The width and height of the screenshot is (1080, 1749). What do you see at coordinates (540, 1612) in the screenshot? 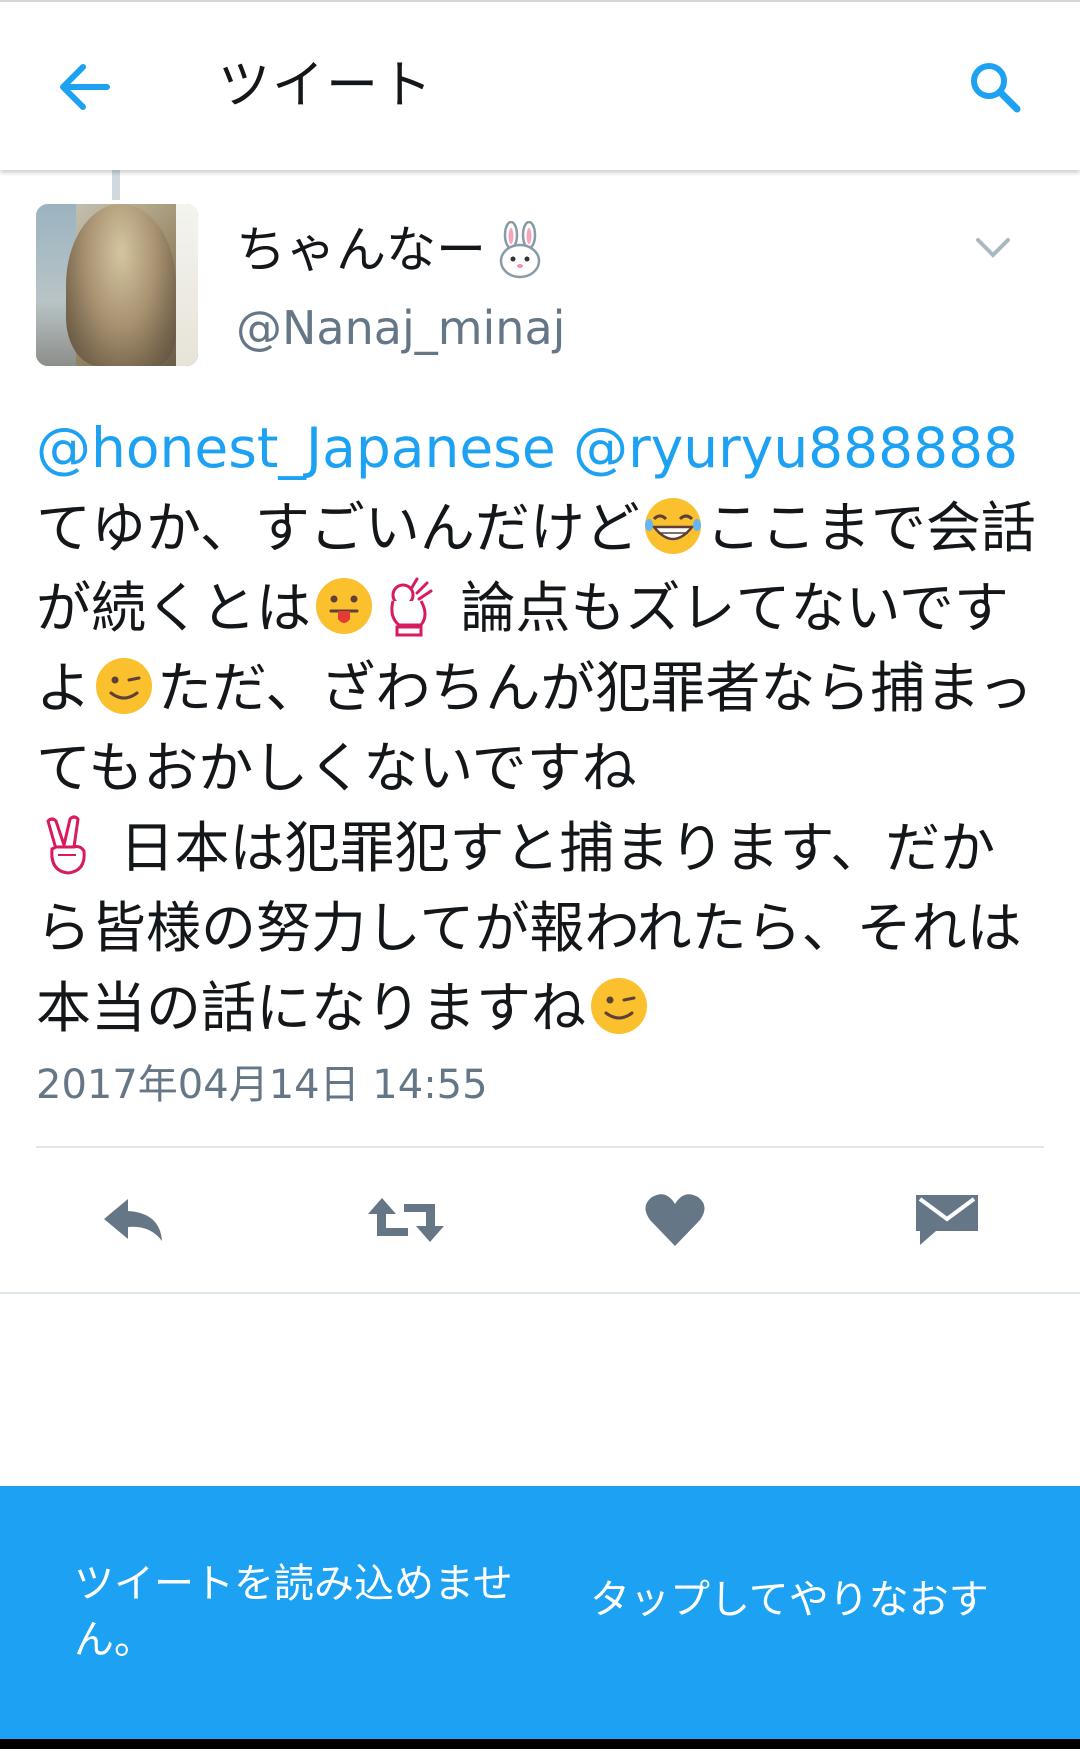
I see `load-error-banner: ツイートを読み込めません。 タップしてやりなおす` at bounding box center [540, 1612].